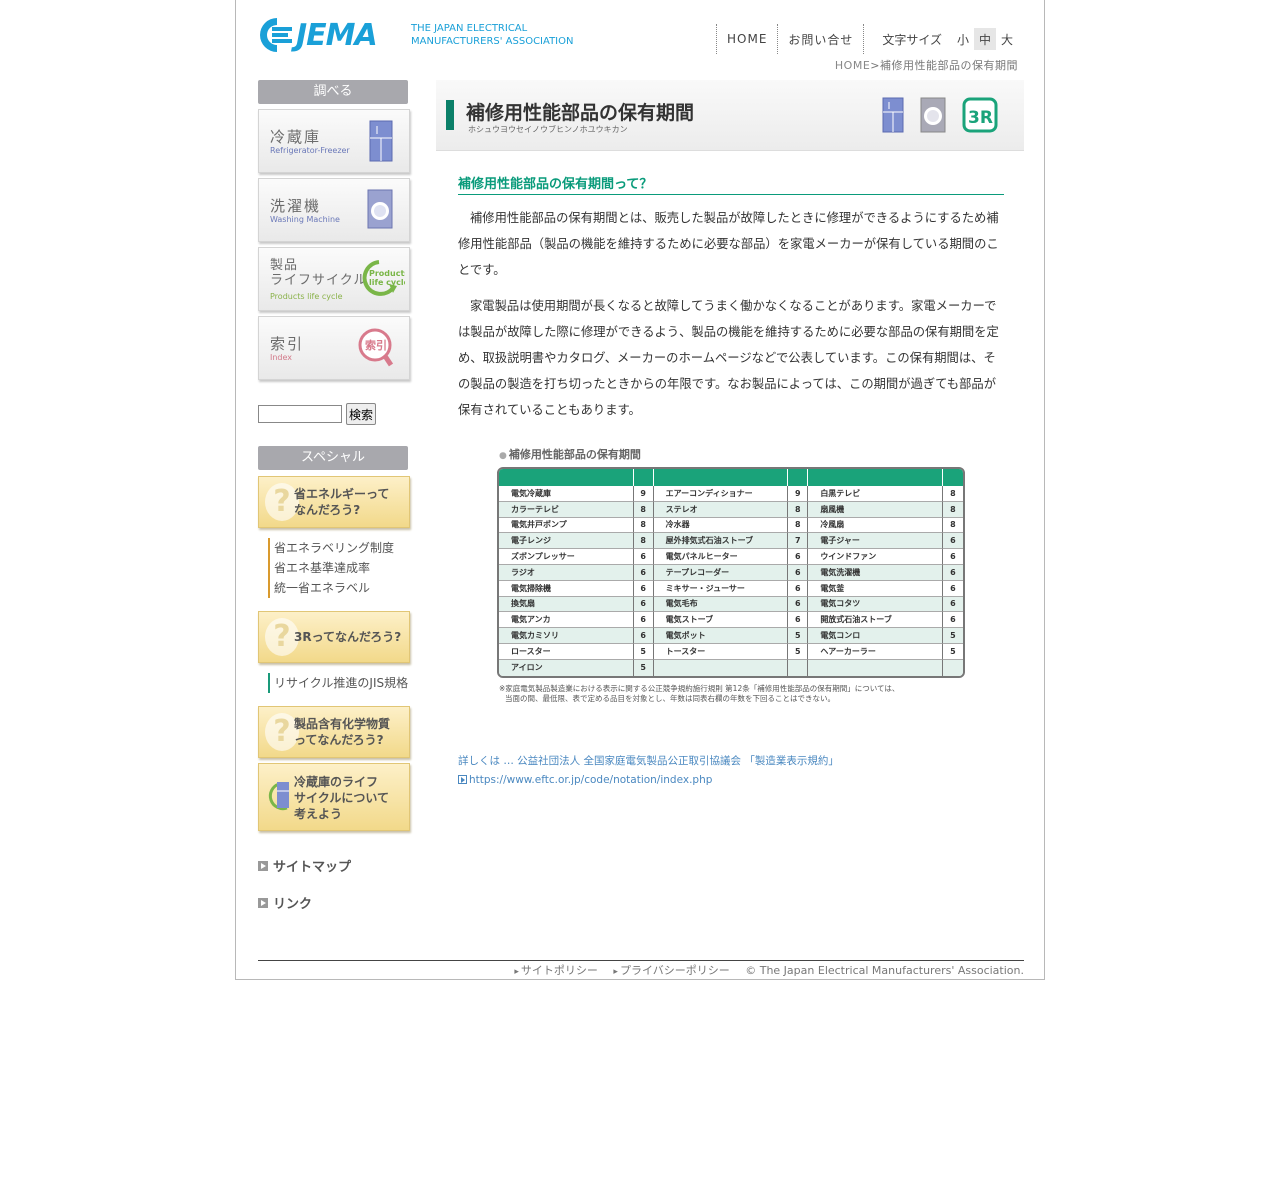  What do you see at coordinates (338, 683) in the screenshot?
I see `sublink-recycling-jis: リサイクル推進のJIS規格` at bounding box center [338, 683].